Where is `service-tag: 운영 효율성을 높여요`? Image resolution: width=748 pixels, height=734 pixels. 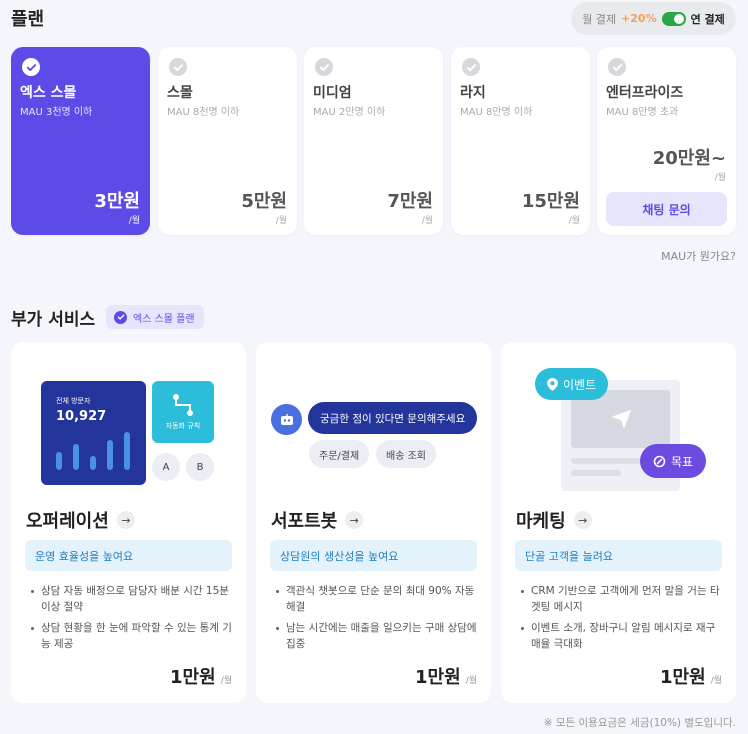
service-tag: 운영 효율성을 높여요 is located at coordinates (128, 555).